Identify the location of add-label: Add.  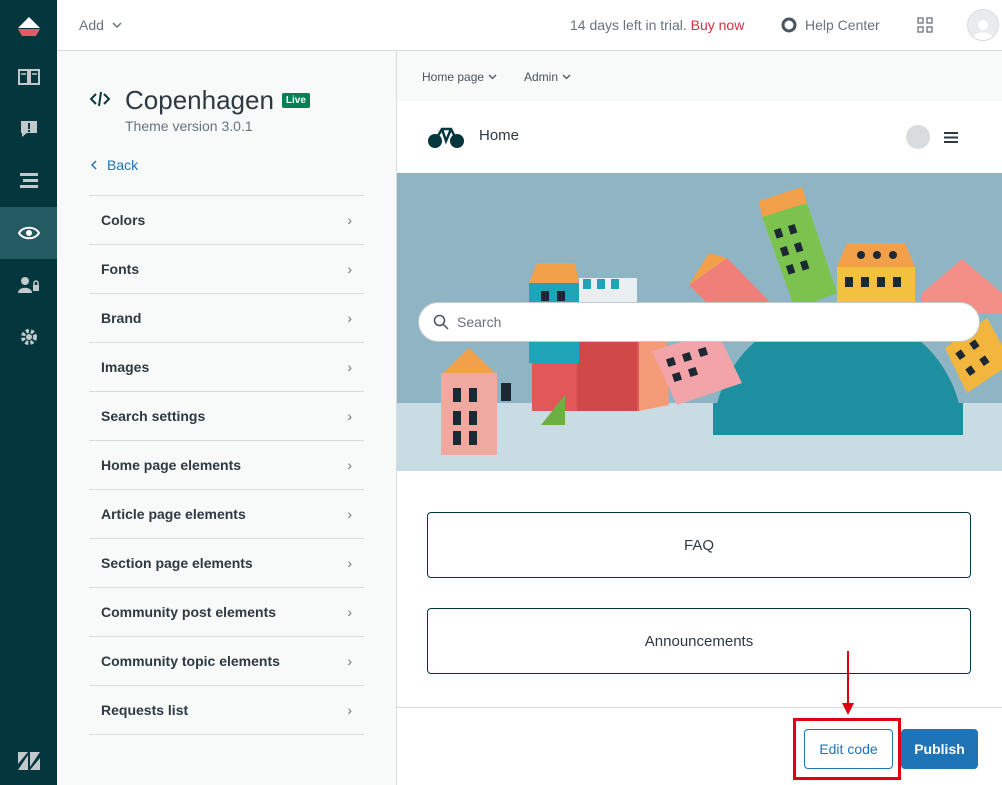
(91, 25).